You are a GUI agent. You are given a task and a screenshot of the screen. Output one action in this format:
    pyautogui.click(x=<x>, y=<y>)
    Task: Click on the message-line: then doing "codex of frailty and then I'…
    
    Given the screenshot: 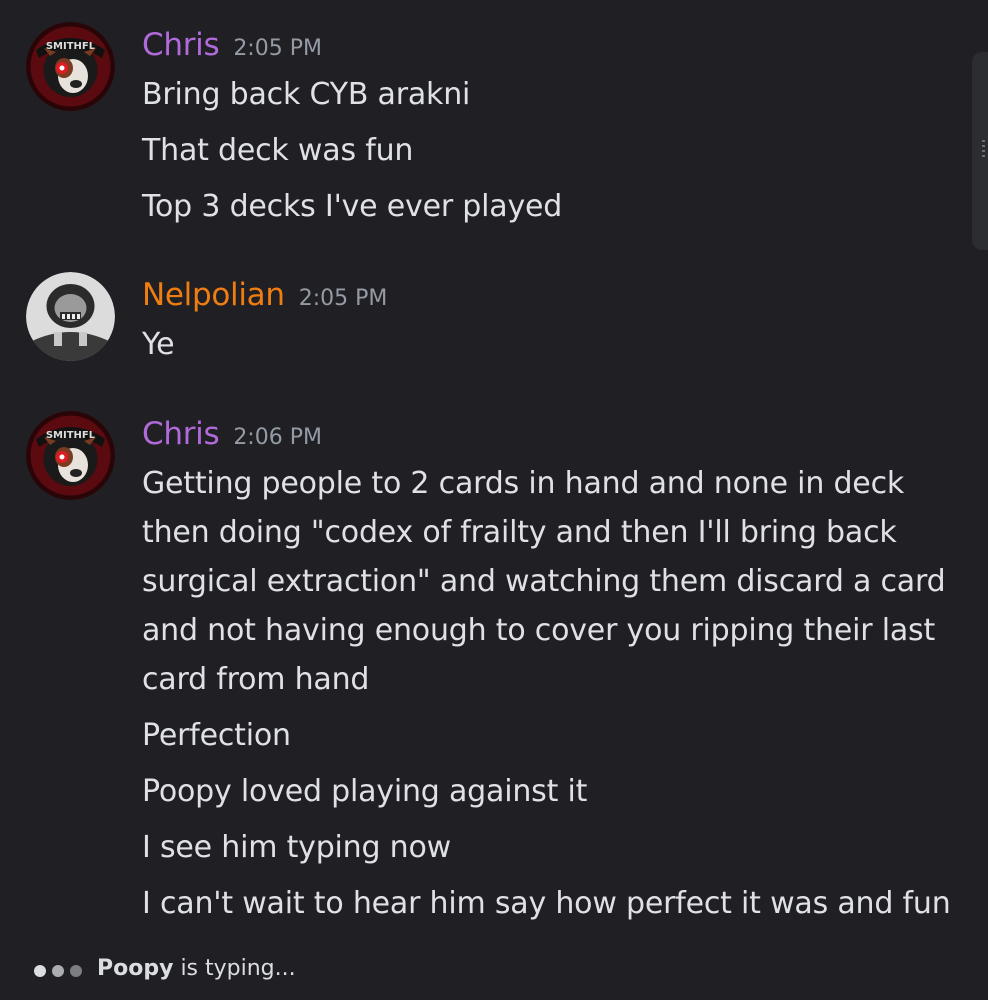 What is the action you would take?
    pyautogui.click(x=519, y=532)
    